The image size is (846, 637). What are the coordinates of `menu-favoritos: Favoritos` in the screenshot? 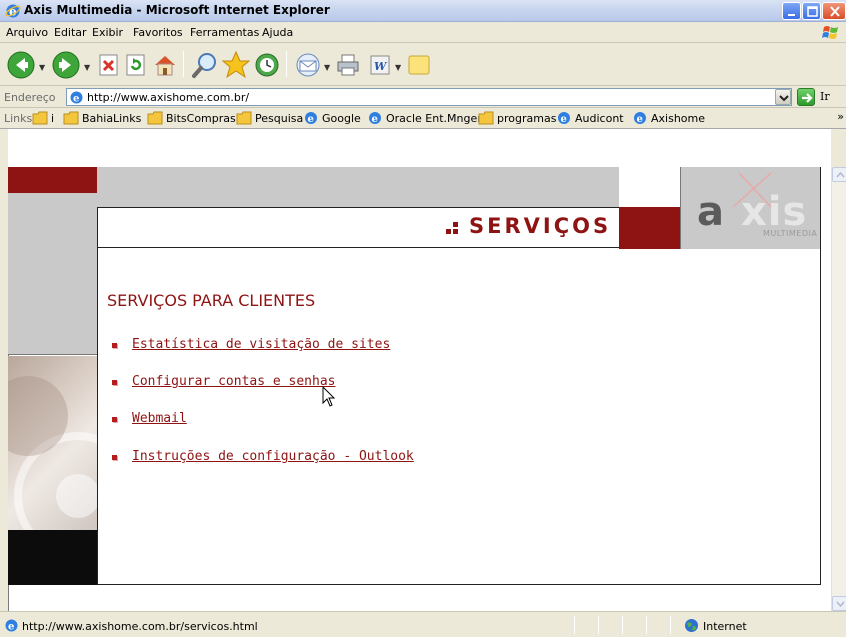 It's located at (158, 32).